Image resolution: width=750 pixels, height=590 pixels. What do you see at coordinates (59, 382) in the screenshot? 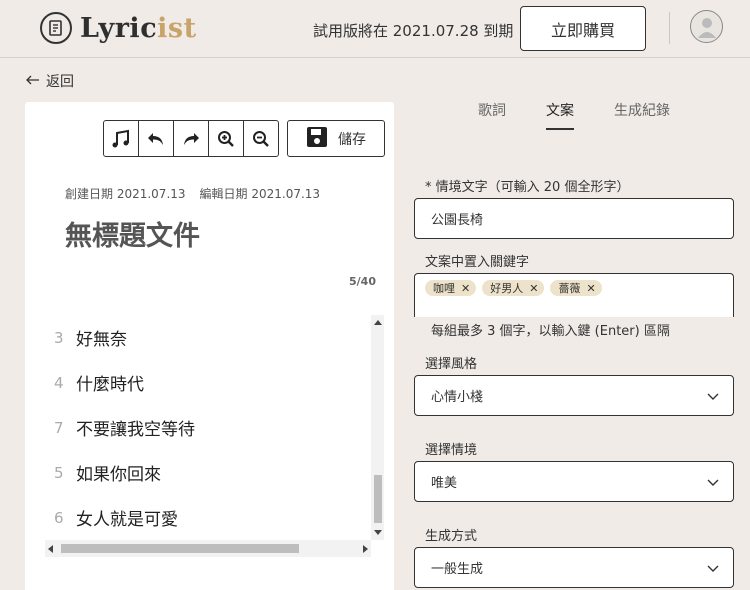
I see `line-number: 4` at bounding box center [59, 382].